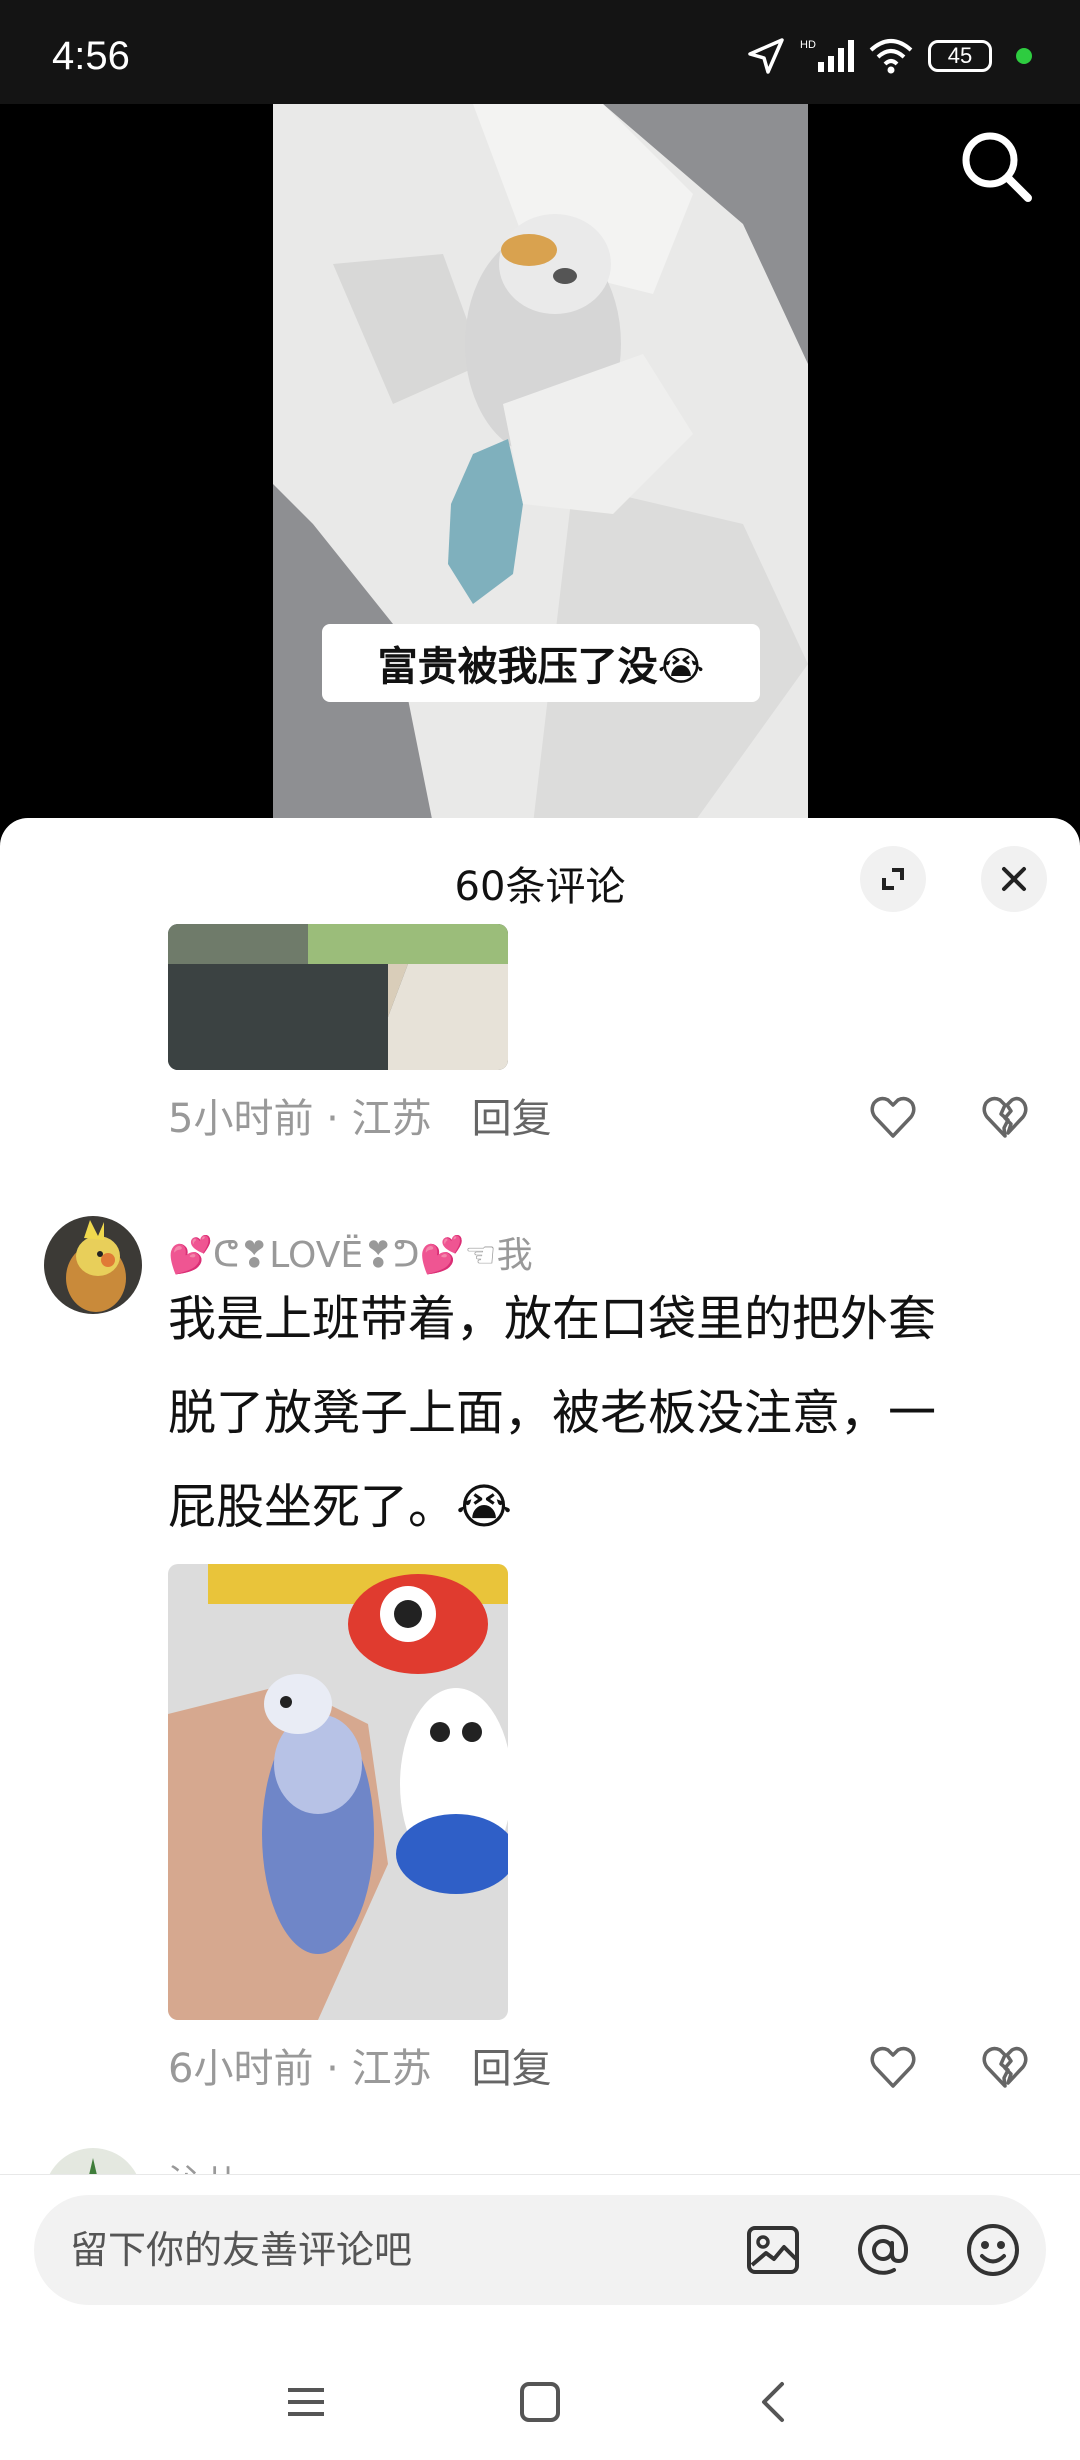  Describe the element at coordinates (996, 166) in the screenshot. I see `search-icon` at that location.